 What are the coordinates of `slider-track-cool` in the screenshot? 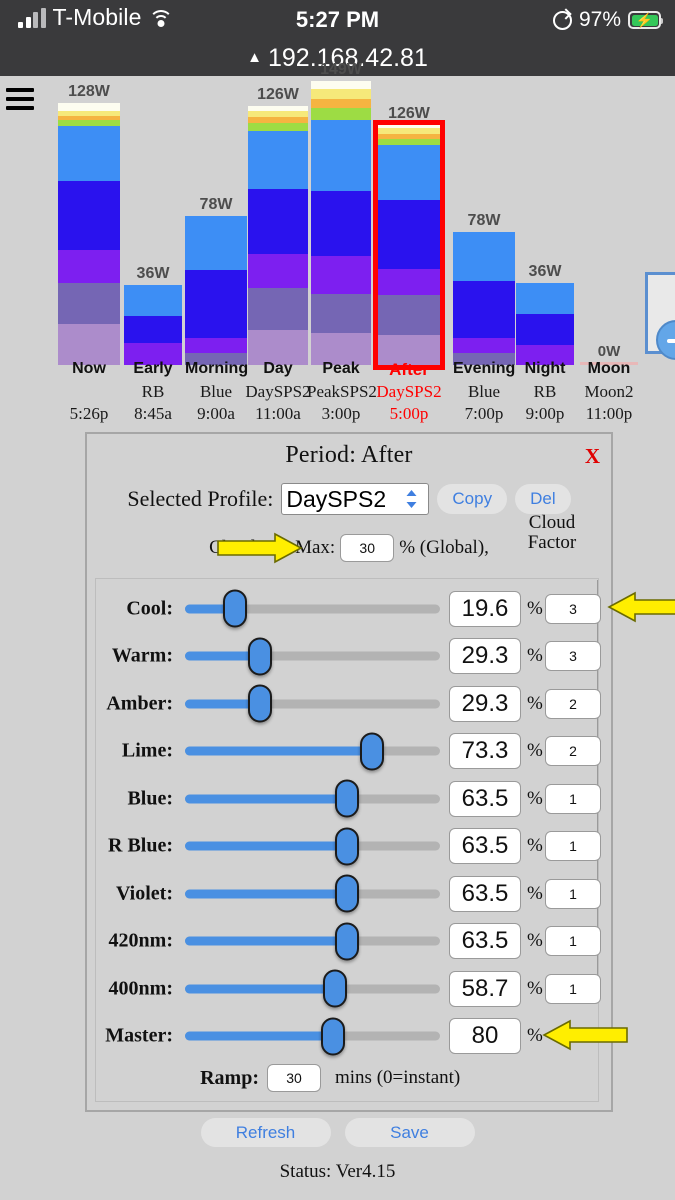 It's located at (312, 608).